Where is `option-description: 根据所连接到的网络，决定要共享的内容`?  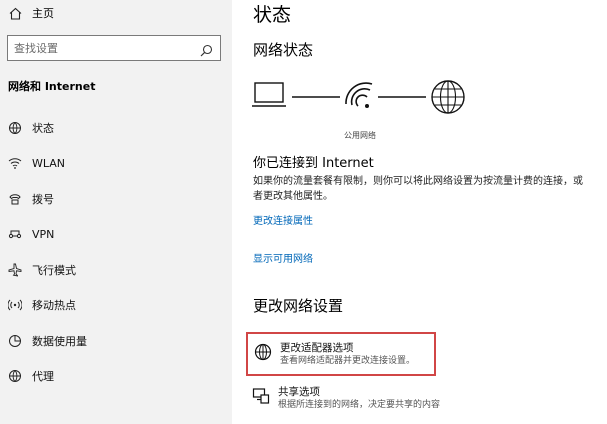 option-description: 根据所连接到的网络，决定要共享的内容 is located at coordinates (359, 405).